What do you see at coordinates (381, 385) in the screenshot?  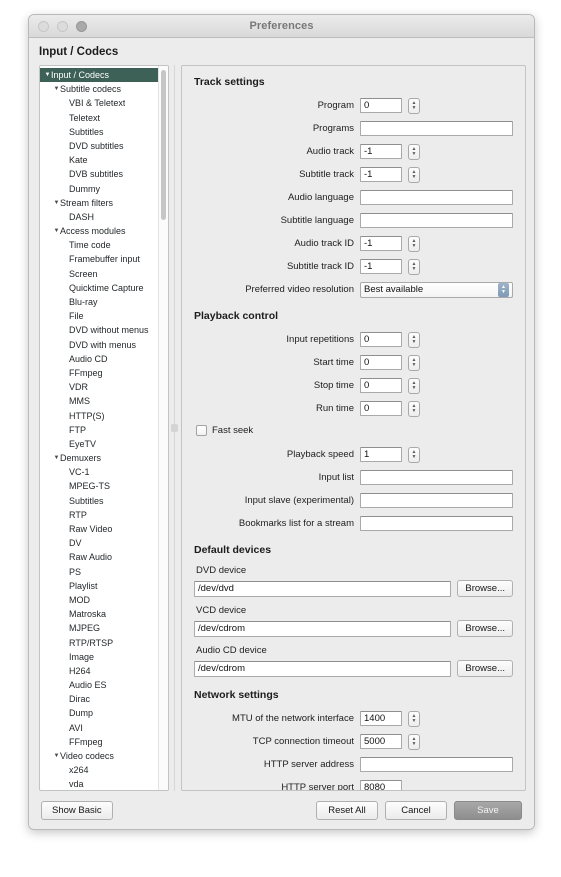 I see `stop-time-input` at bounding box center [381, 385].